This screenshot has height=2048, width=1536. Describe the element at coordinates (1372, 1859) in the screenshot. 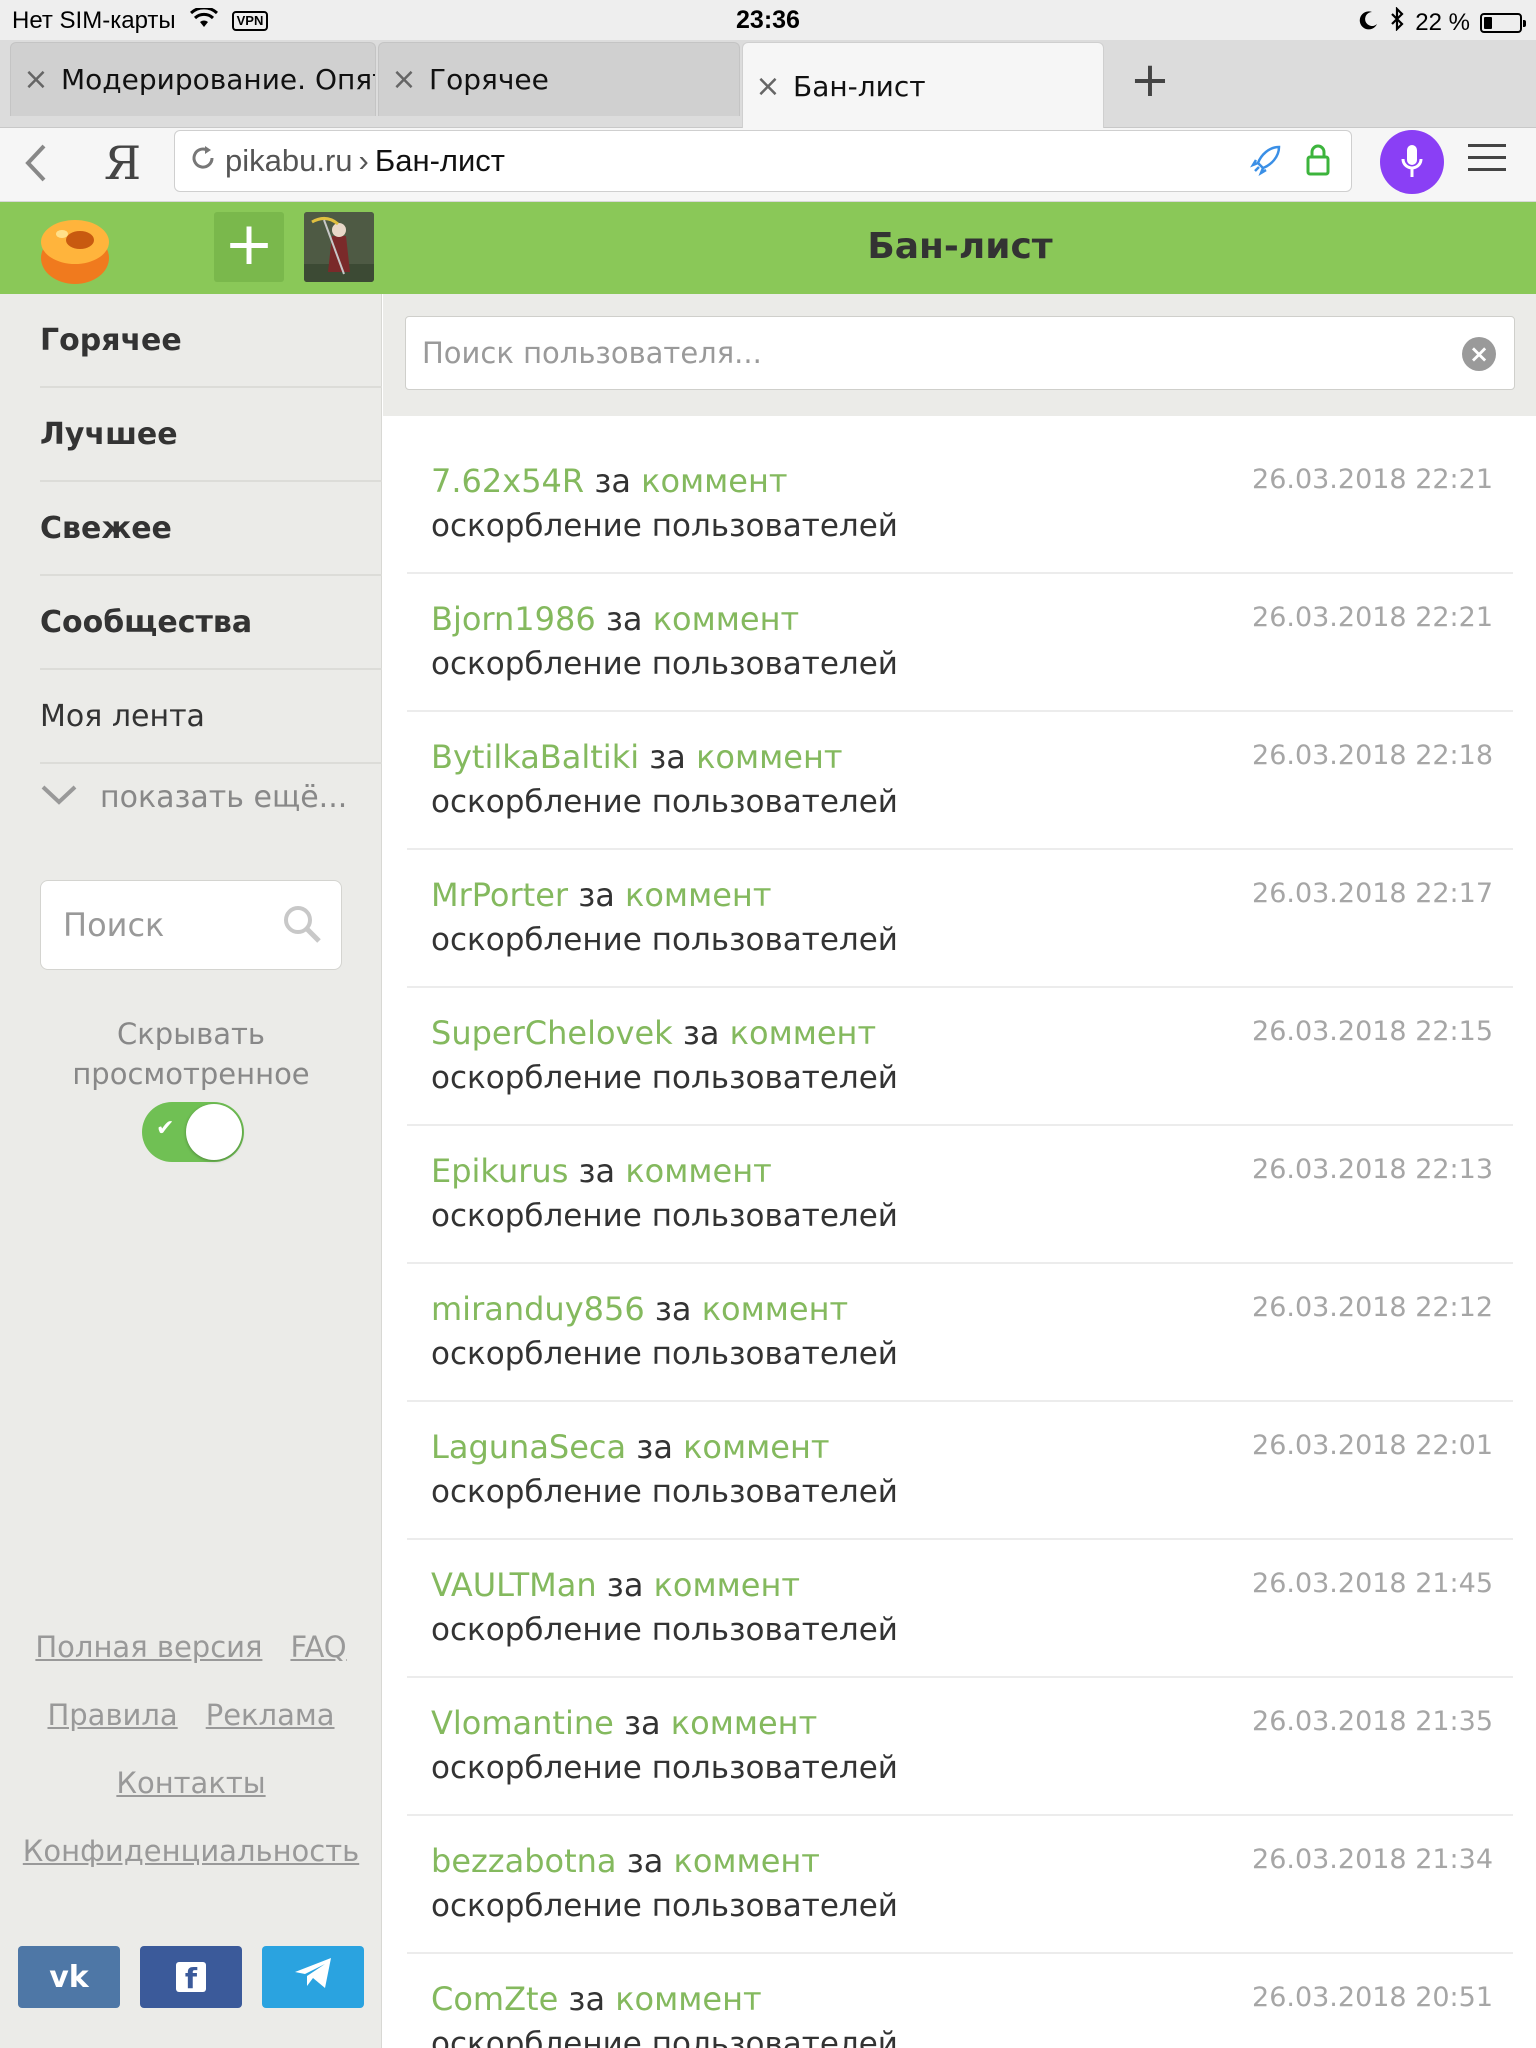

I see `ban-date: 26.03.2018 21:34` at that location.